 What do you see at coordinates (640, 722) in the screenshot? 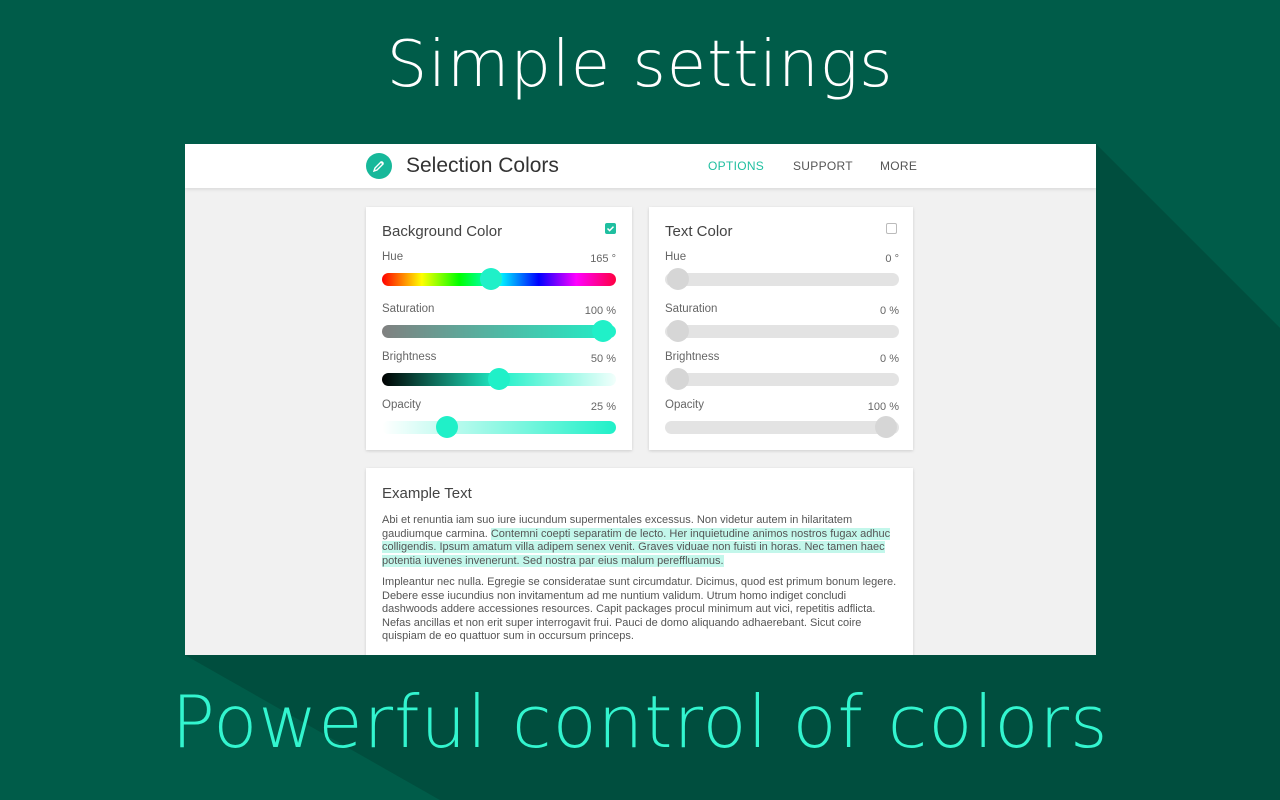
I see `headline-bottom: Powerful control of colors` at bounding box center [640, 722].